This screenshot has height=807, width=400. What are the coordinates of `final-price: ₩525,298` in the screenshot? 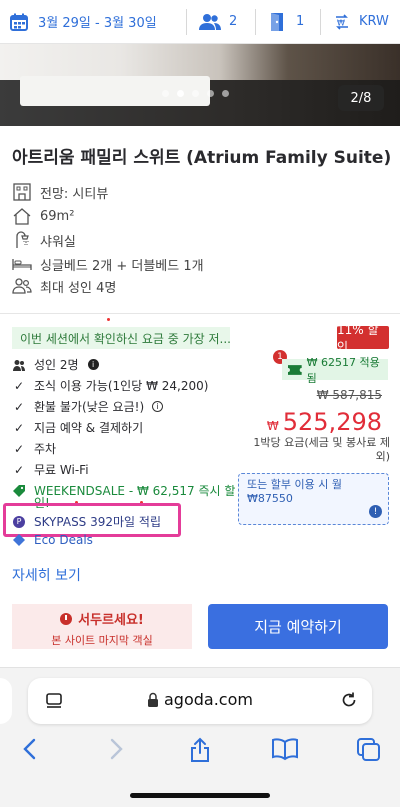 It's located at (324, 422).